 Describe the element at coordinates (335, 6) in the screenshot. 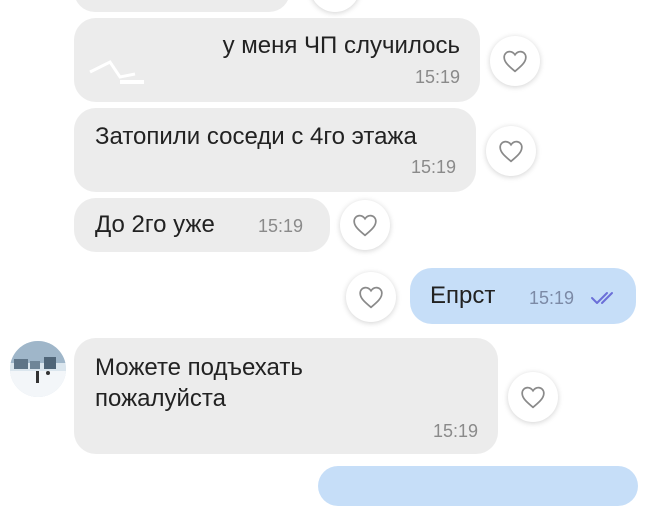

I see `like-button-partial` at that location.